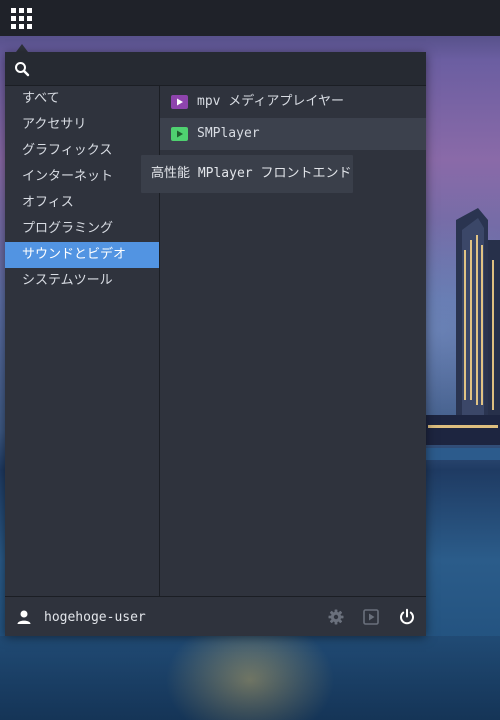 The height and width of the screenshot is (720, 500). Describe the element at coordinates (215, 616) in the screenshot. I see `menu-footer: hogehoge-user` at that location.